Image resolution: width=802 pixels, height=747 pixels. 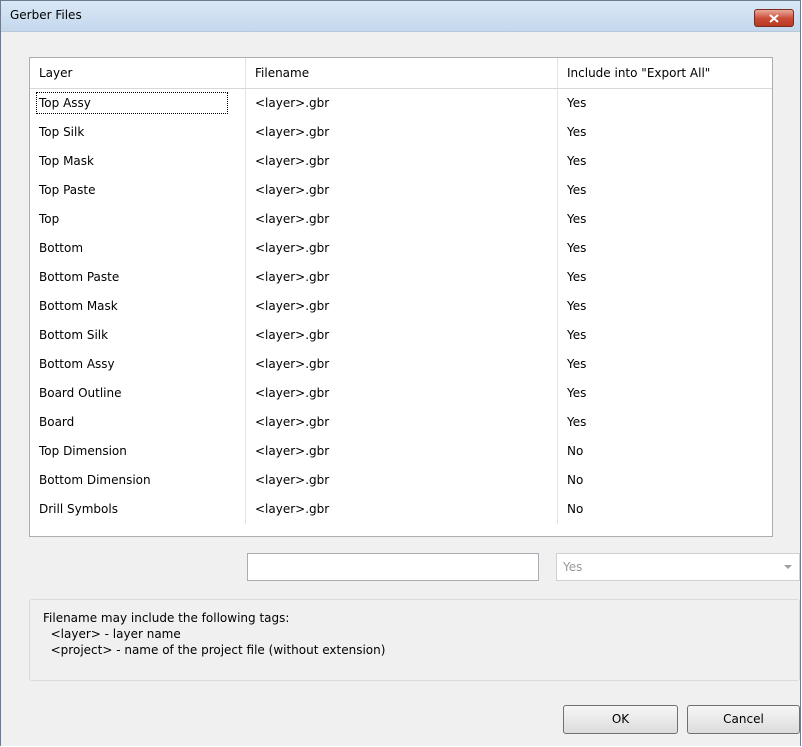 I want to click on cancel-button: Cancel, so click(x=743, y=719).